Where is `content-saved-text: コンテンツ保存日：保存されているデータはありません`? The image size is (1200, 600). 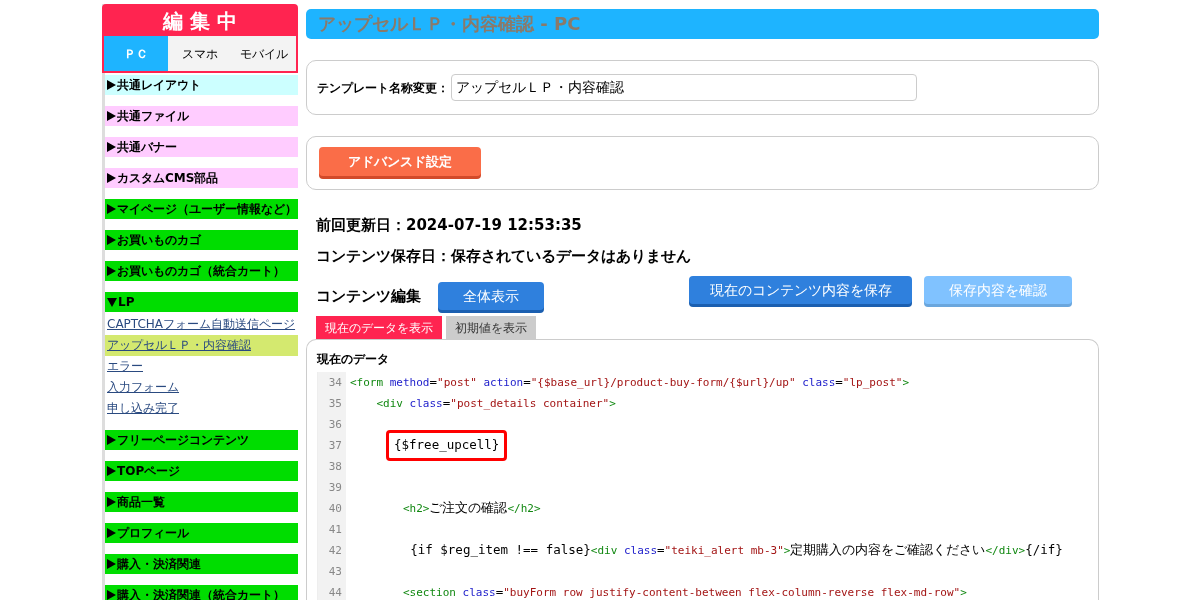
content-saved-text: コンテンツ保存日：保存されているデータはありません is located at coordinates (504, 256).